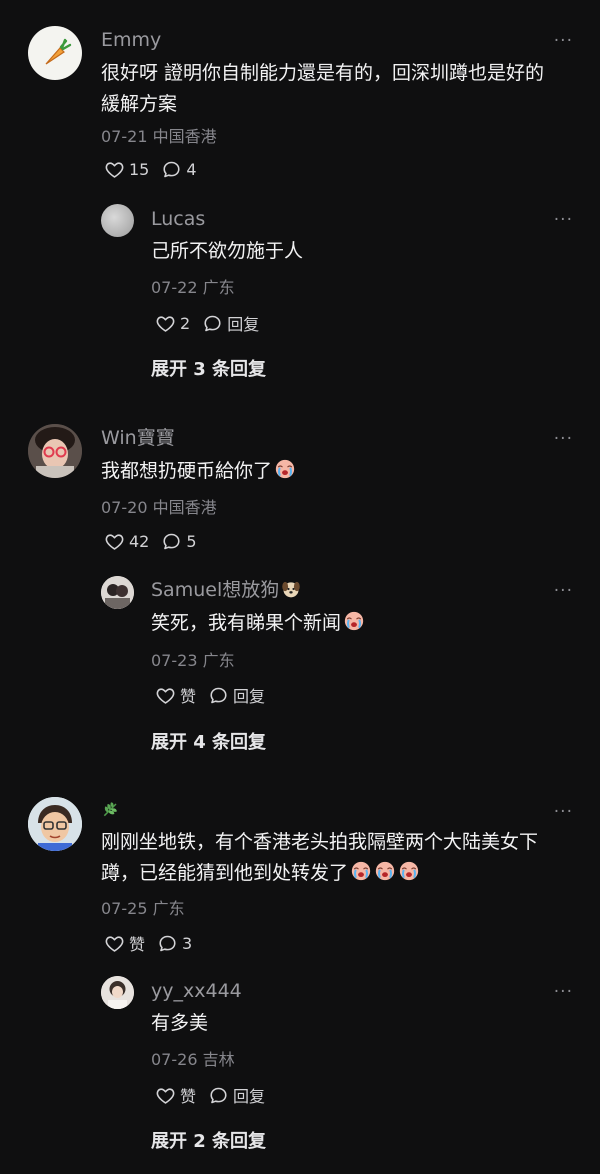  What do you see at coordinates (143, 908) in the screenshot?
I see `comment-meta: 07-25 广东` at bounding box center [143, 908].